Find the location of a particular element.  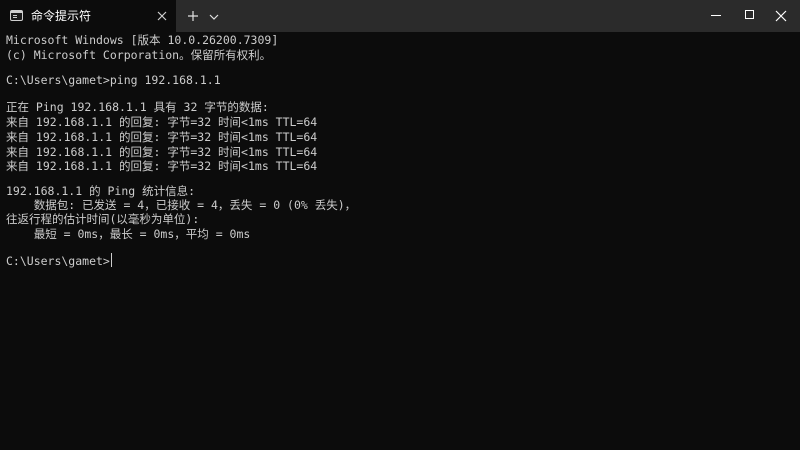

text-cursor is located at coordinates (111, 260).